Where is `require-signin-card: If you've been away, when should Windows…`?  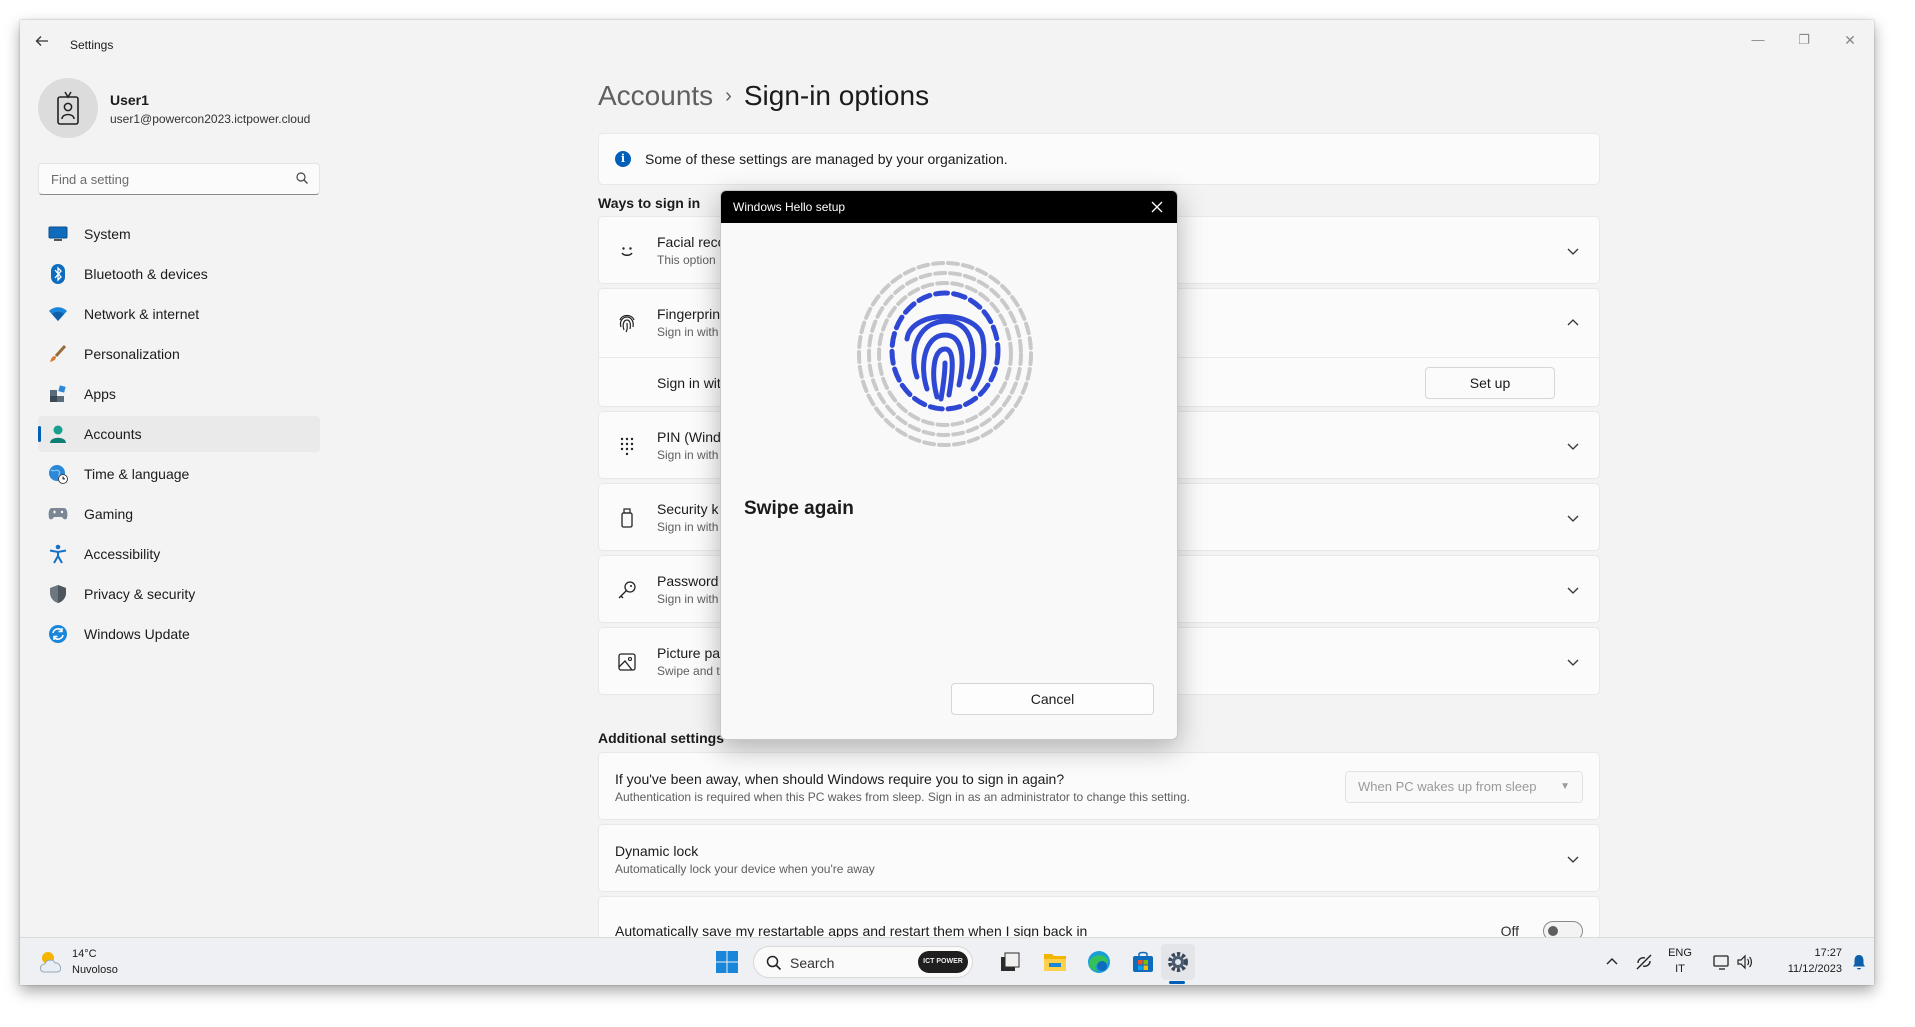
require-signin-card: If you've been away, when should Windows… is located at coordinates (1099, 786).